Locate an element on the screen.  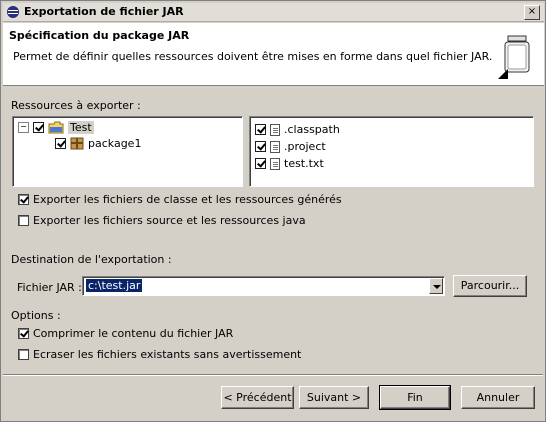
file-label: test.txt is located at coordinates (304, 163).